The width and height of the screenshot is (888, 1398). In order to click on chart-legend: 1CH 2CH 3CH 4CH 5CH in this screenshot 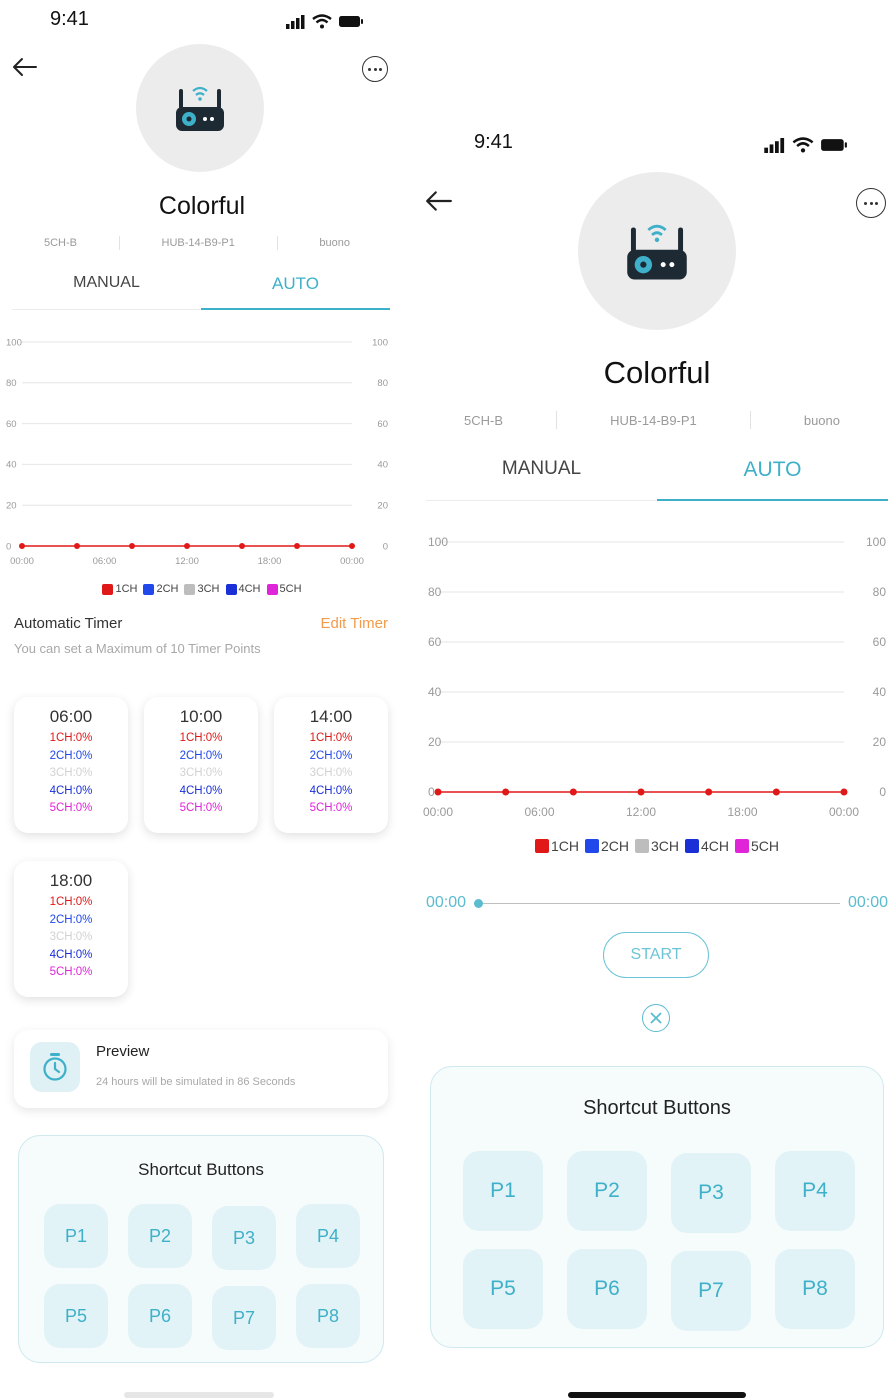, I will do `click(650, 846)`.